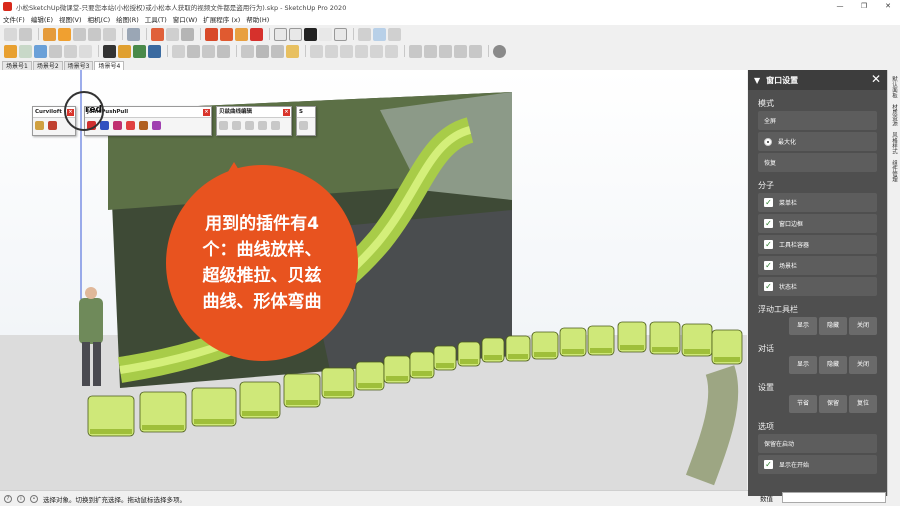  I want to click on dialog-hide-button: 隐藏, so click(833, 365).